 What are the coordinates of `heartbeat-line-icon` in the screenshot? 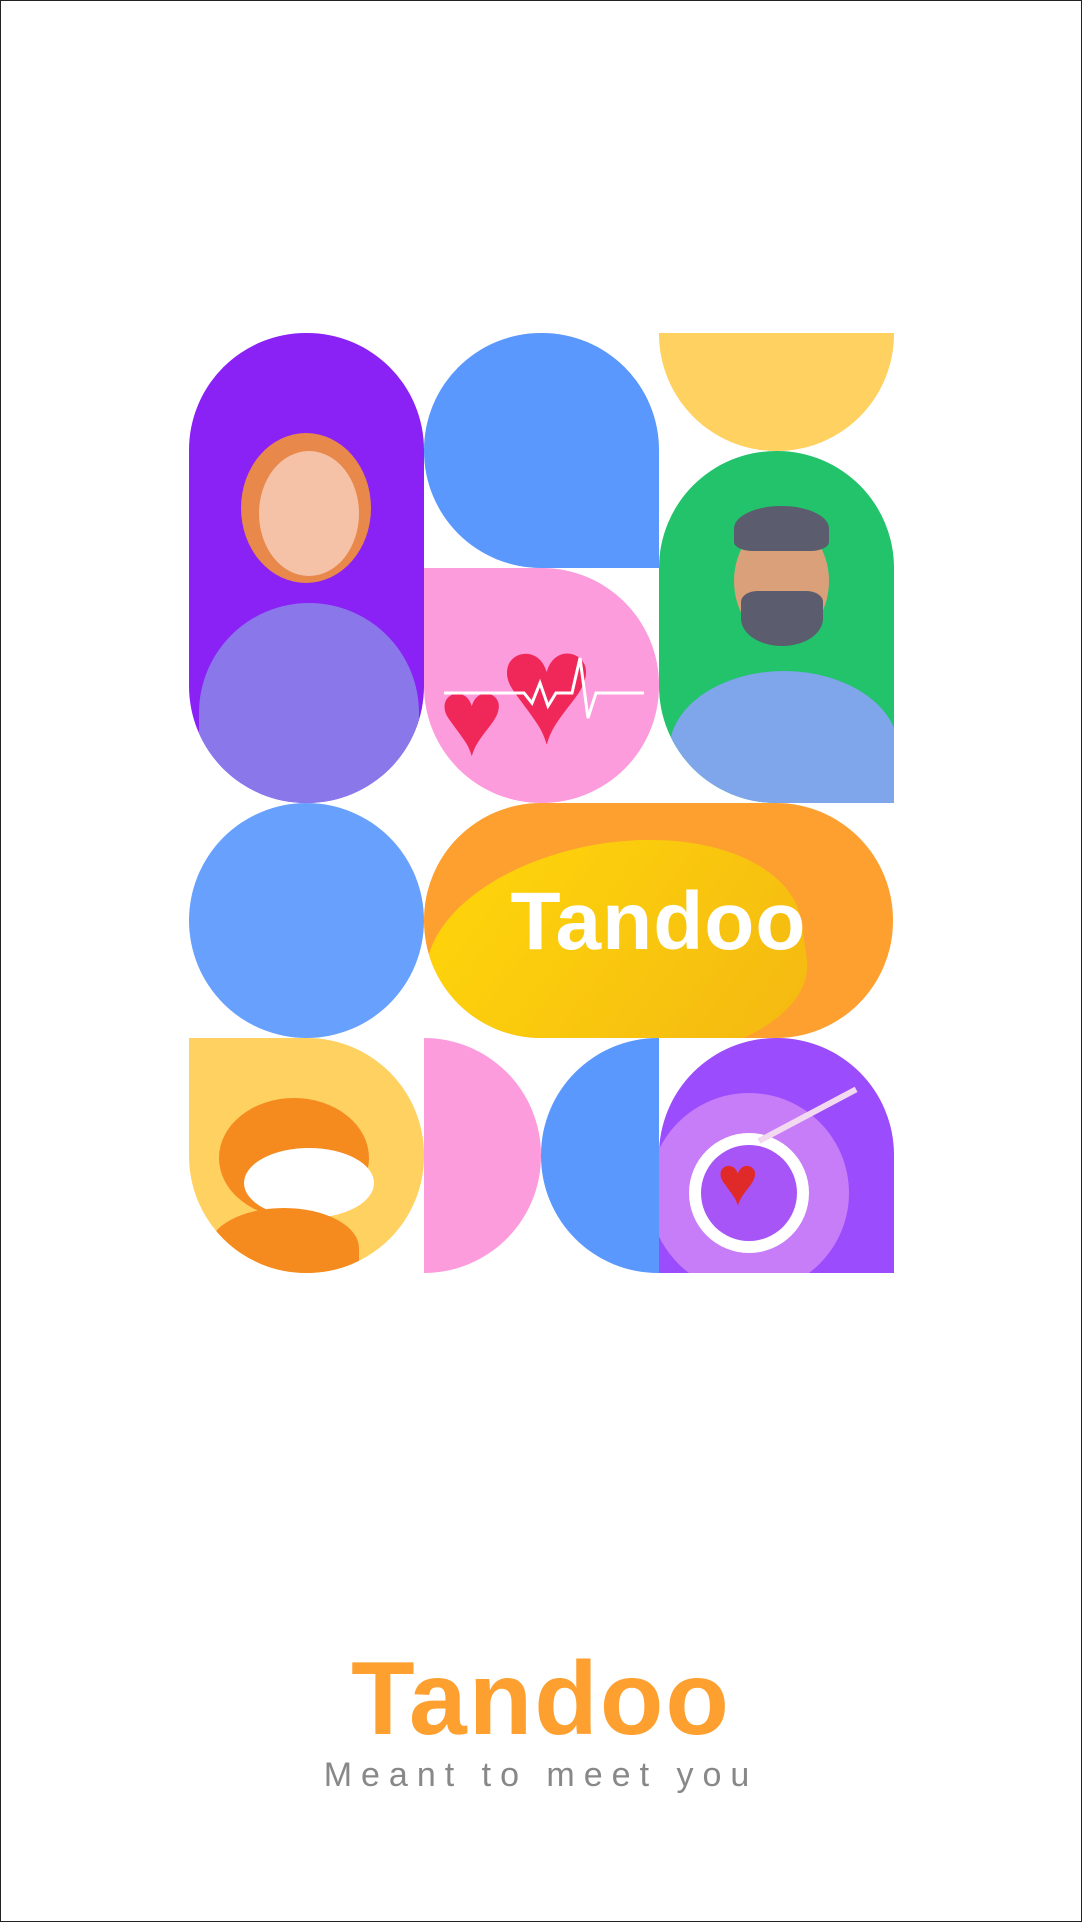 It's located at (544, 688).